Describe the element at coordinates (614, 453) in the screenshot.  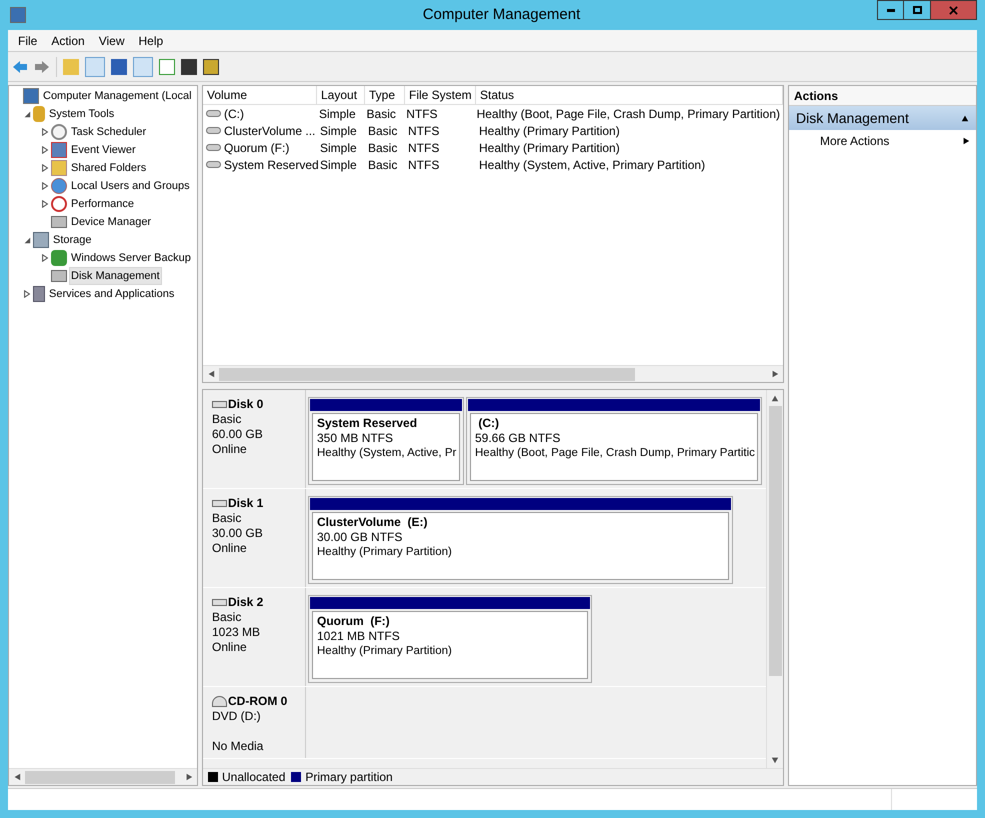
I see `partition-status: Healthy (Boot, Page File, Crash Dump, Primary Partitic` at that location.